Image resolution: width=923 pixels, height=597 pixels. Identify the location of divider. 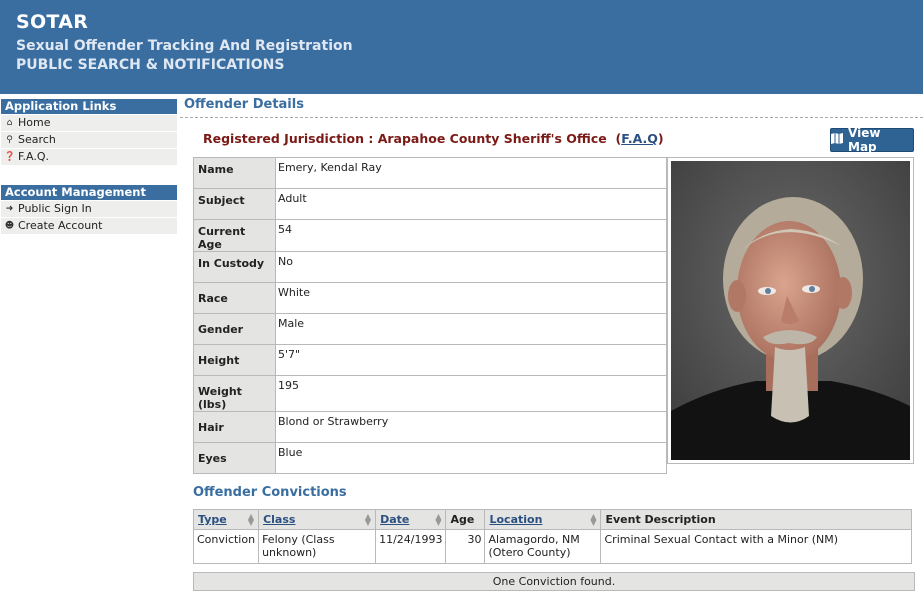
(551, 117).